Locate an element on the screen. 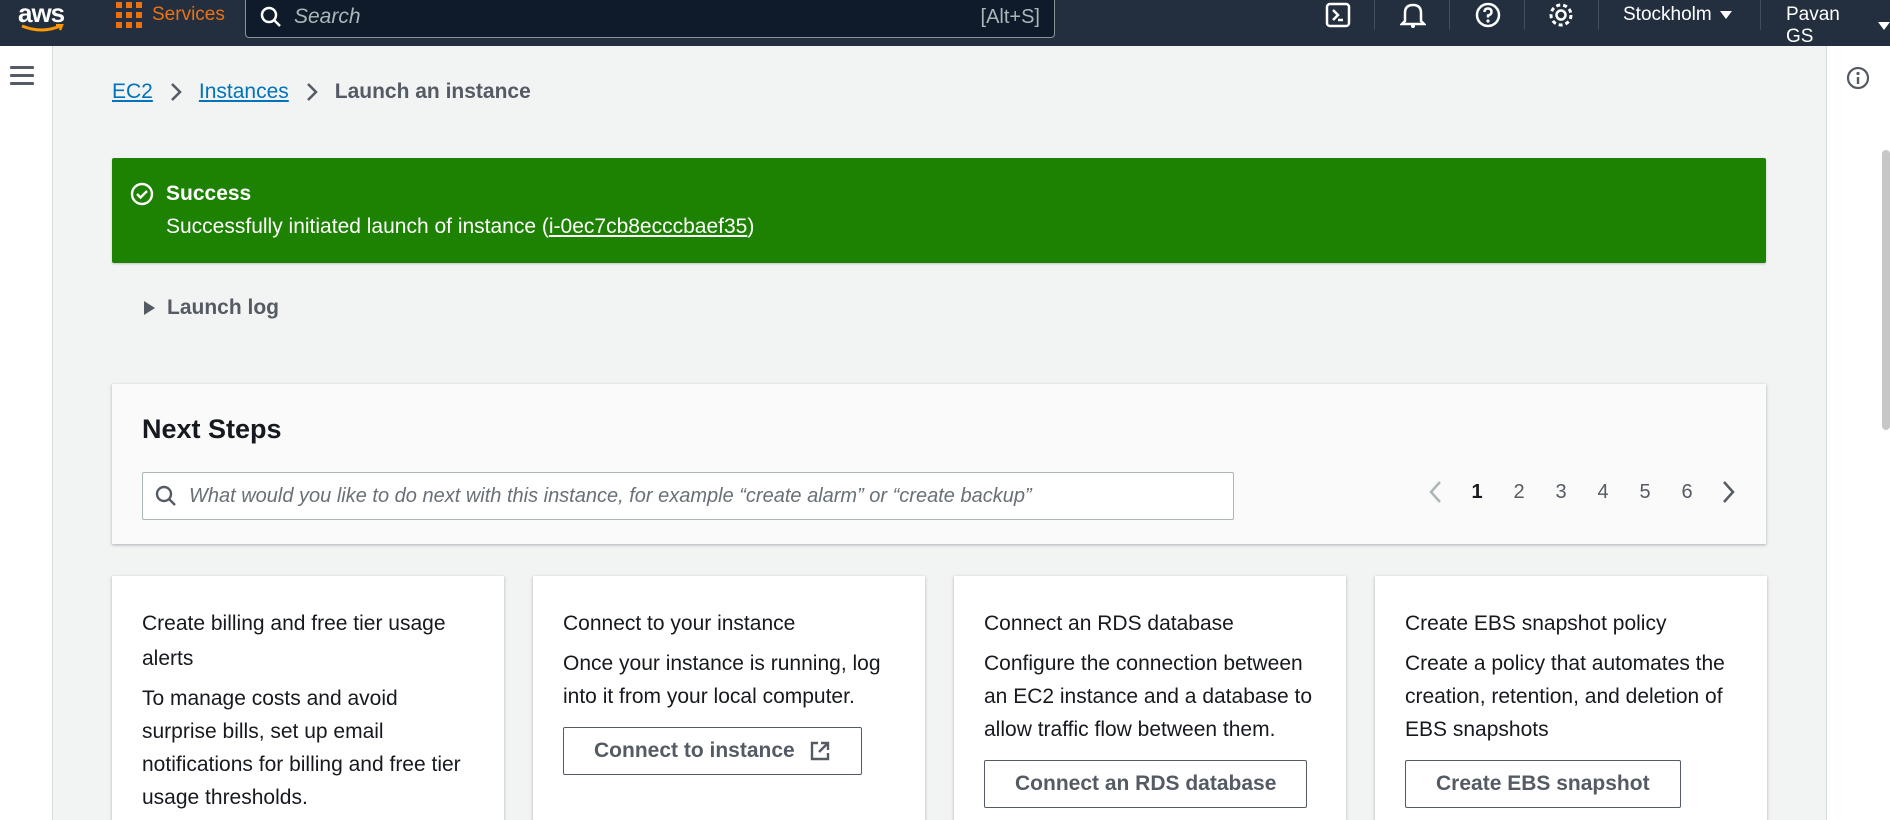 This screenshot has width=1890, height=820. aws-logo: aws is located at coordinates (43, 17).